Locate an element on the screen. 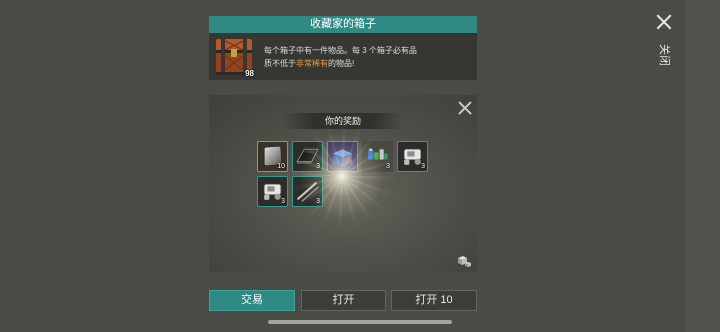  close-label: 关闭 is located at coordinates (664, 55).